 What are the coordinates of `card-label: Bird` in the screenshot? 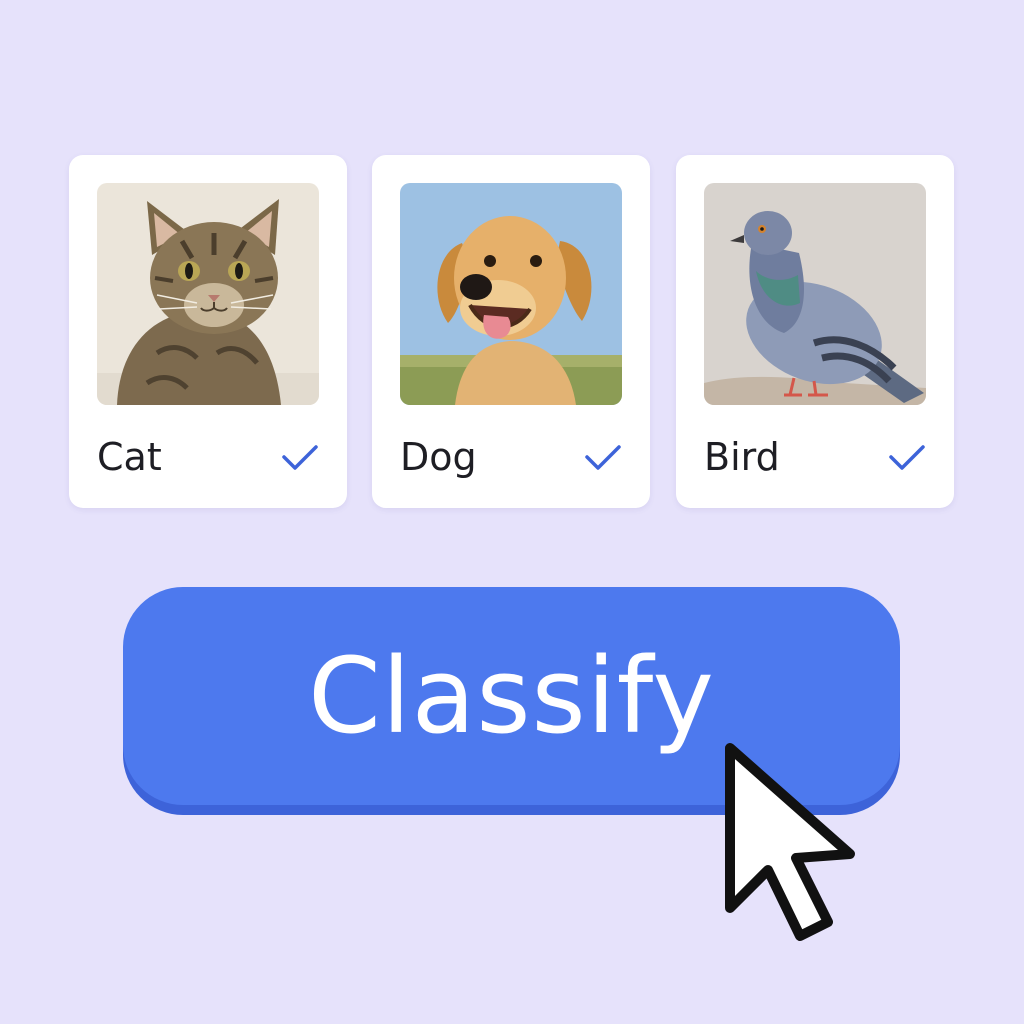 It's located at (742, 457).